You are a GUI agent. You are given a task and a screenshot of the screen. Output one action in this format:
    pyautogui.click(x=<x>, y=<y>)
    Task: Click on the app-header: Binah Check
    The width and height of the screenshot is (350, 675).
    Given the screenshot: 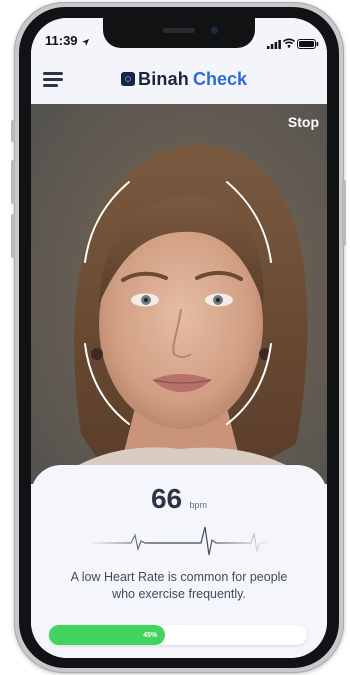 What is the action you would take?
    pyautogui.click(x=179, y=83)
    